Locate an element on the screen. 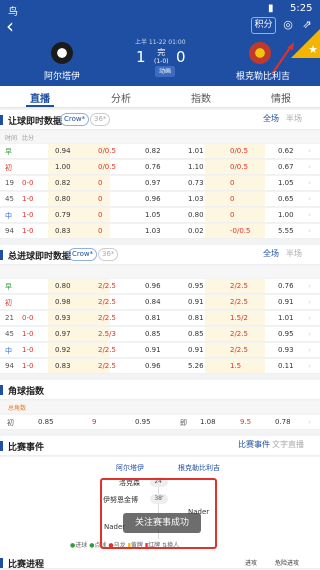 Image resolution: width=320 pixels, height=570 pixels. line-cell: 0 is located at coordinates (100, 215).